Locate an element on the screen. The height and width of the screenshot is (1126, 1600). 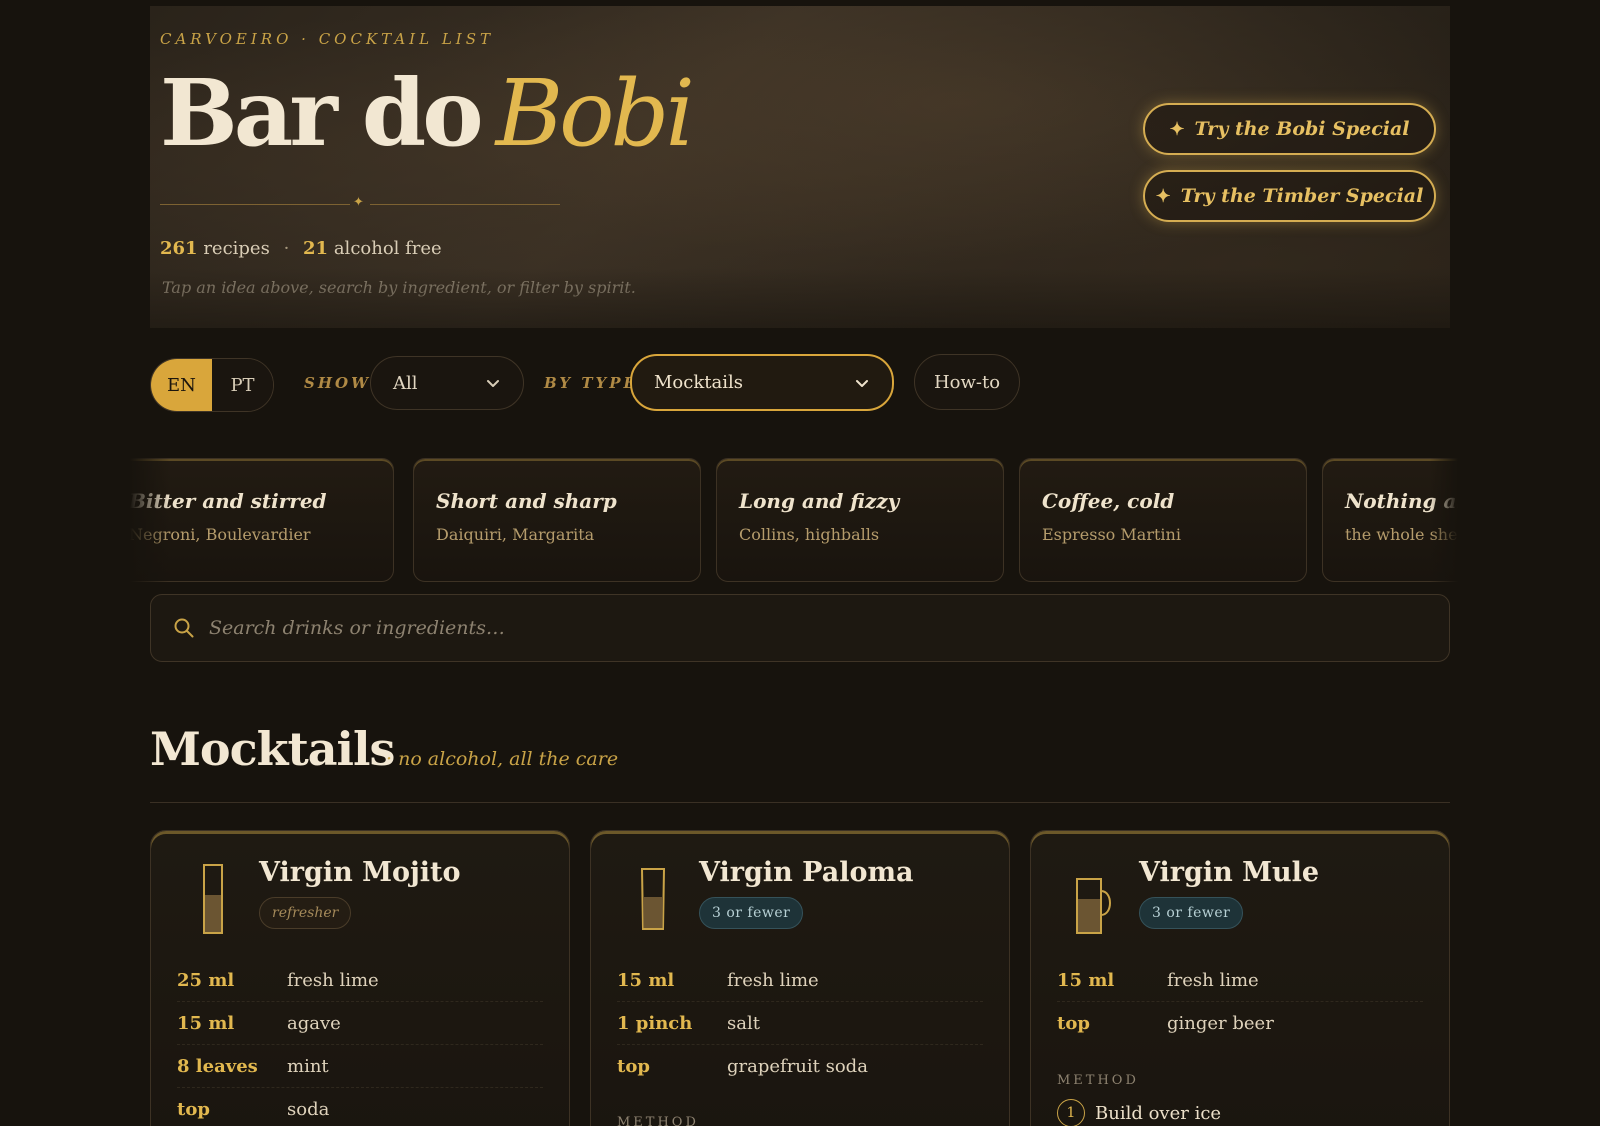
language-toggle: EN PT is located at coordinates (212, 385).